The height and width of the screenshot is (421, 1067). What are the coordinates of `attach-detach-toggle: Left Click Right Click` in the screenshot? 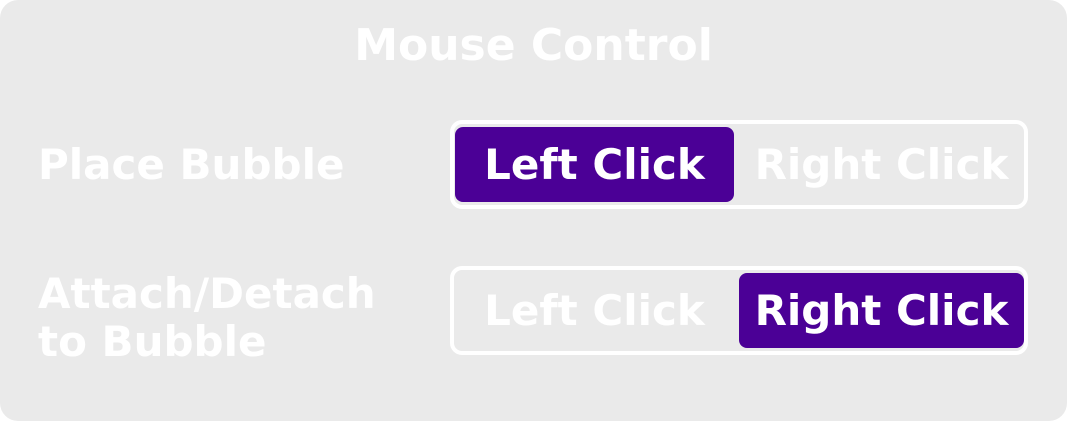 It's located at (739, 310).